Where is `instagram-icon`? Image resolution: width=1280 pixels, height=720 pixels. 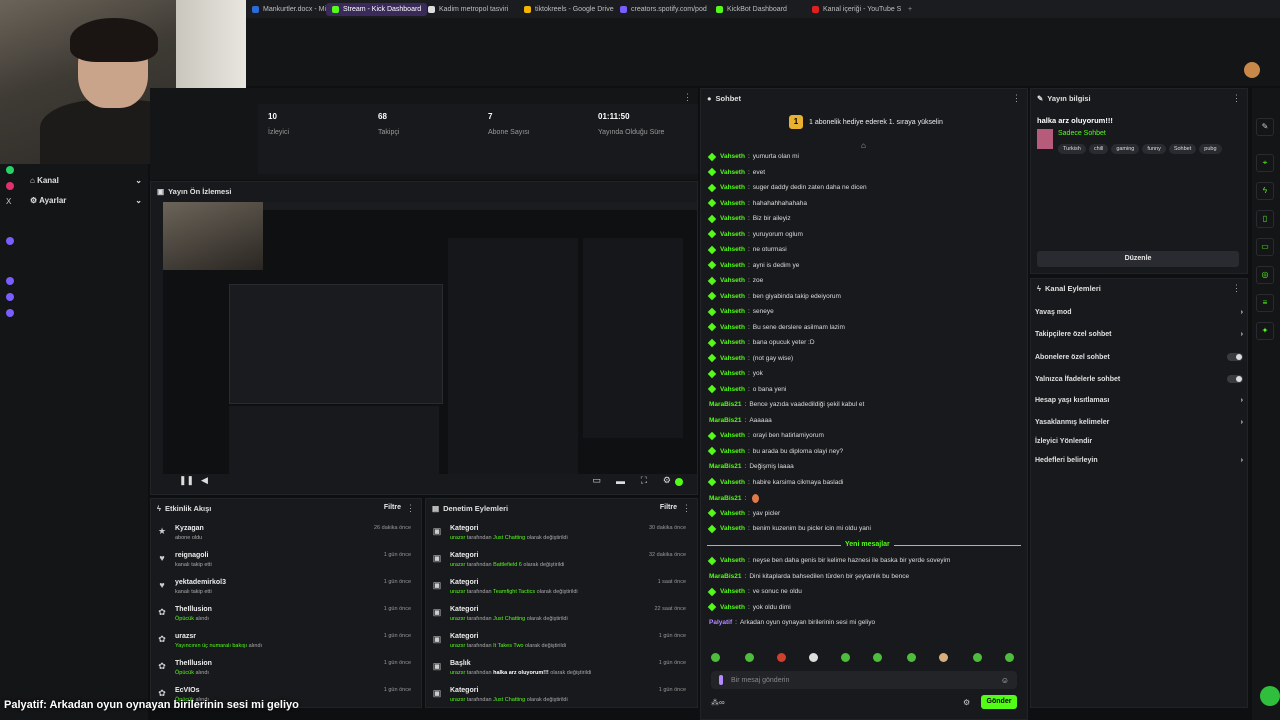 instagram-icon is located at coordinates (10, 186).